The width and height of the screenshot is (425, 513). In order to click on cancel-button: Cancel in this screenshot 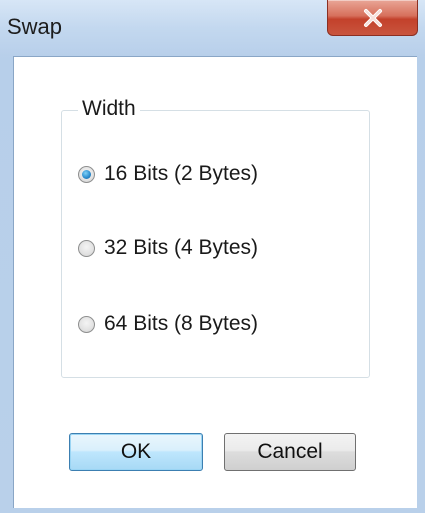, I will do `click(290, 452)`.